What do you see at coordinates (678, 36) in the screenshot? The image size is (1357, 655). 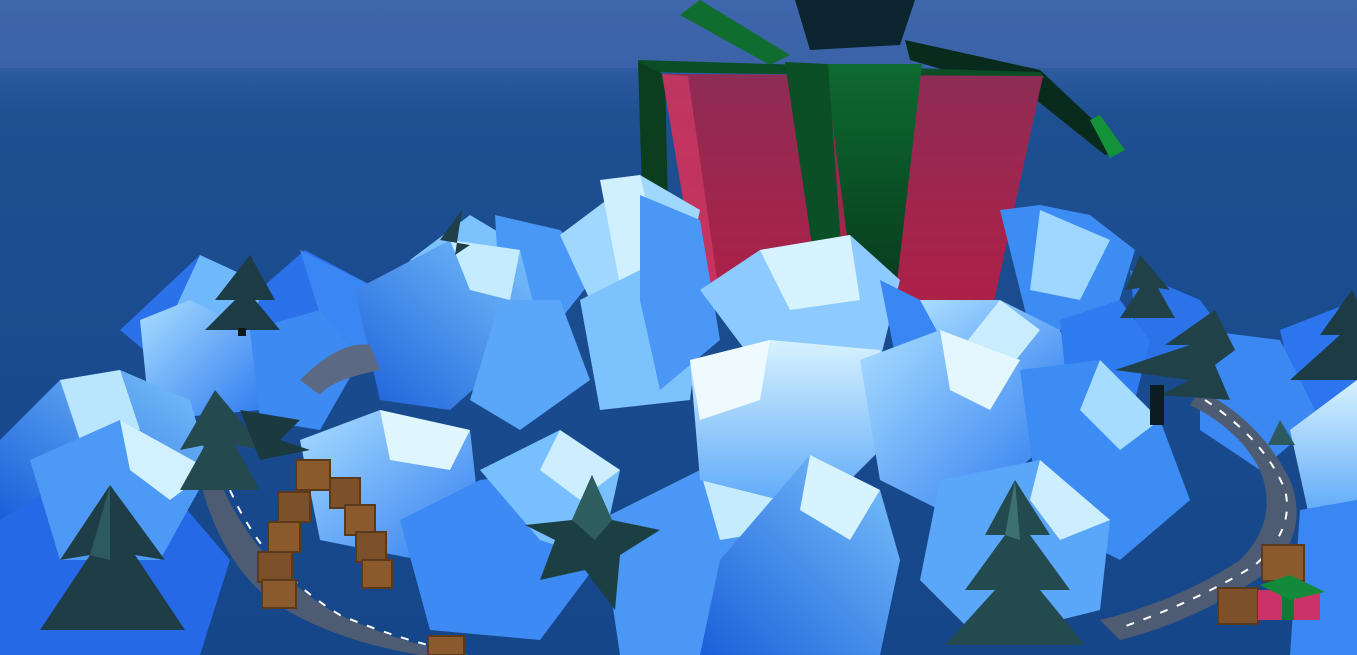 I see `sky` at bounding box center [678, 36].